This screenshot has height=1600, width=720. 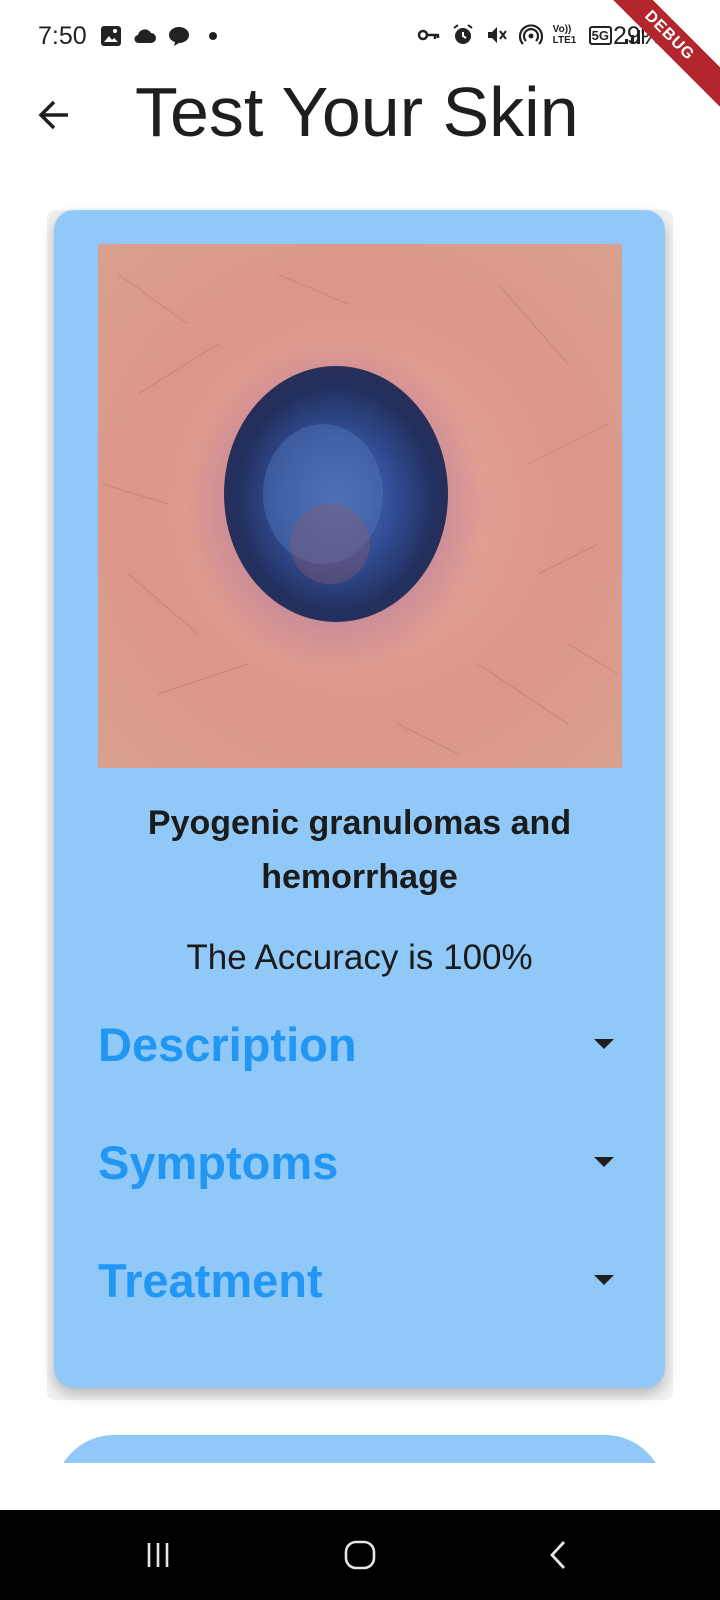 I want to click on section-title: Symptoms, so click(x=218, y=1162).